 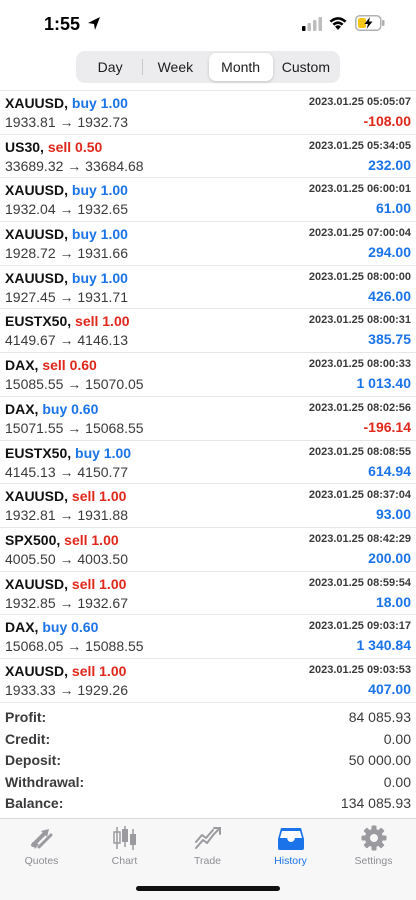 I want to click on tab-chart: Chart, so click(x=124, y=848).